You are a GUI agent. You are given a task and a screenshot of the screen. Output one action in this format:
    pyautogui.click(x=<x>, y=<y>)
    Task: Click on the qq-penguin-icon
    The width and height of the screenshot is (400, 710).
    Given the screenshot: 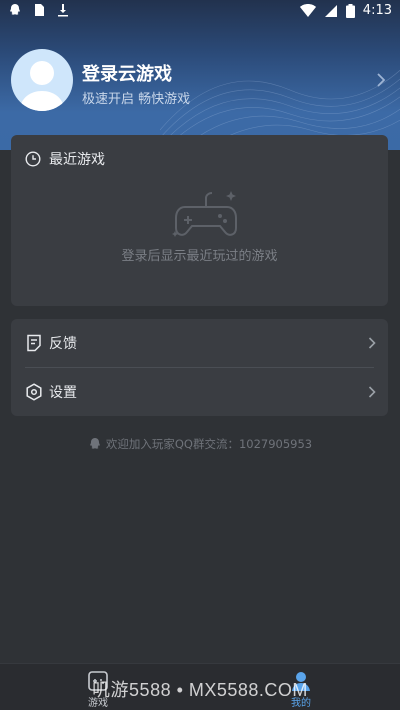 What is the action you would take?
    pyautogui.click(x=94, y=443)
    